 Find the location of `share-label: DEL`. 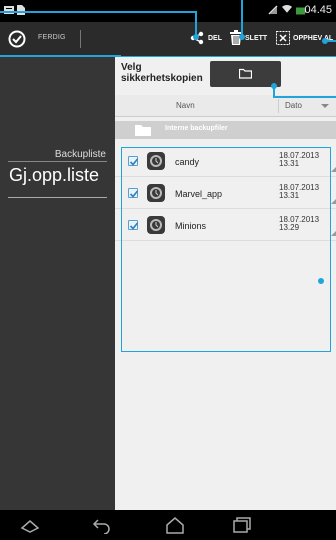

share-label: DEL is located at coordinates (215, 38).